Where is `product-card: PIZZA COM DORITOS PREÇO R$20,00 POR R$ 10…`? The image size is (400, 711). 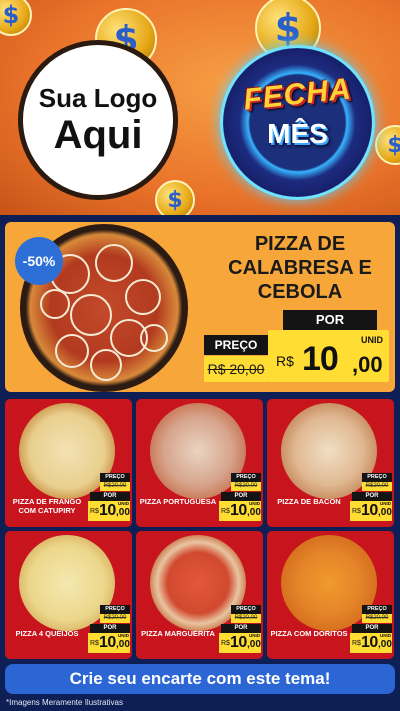 product-card: PIZZA COM DORITOS PREÇO R$20,00 POR R$ 10… is located at coordinates (330, 595).